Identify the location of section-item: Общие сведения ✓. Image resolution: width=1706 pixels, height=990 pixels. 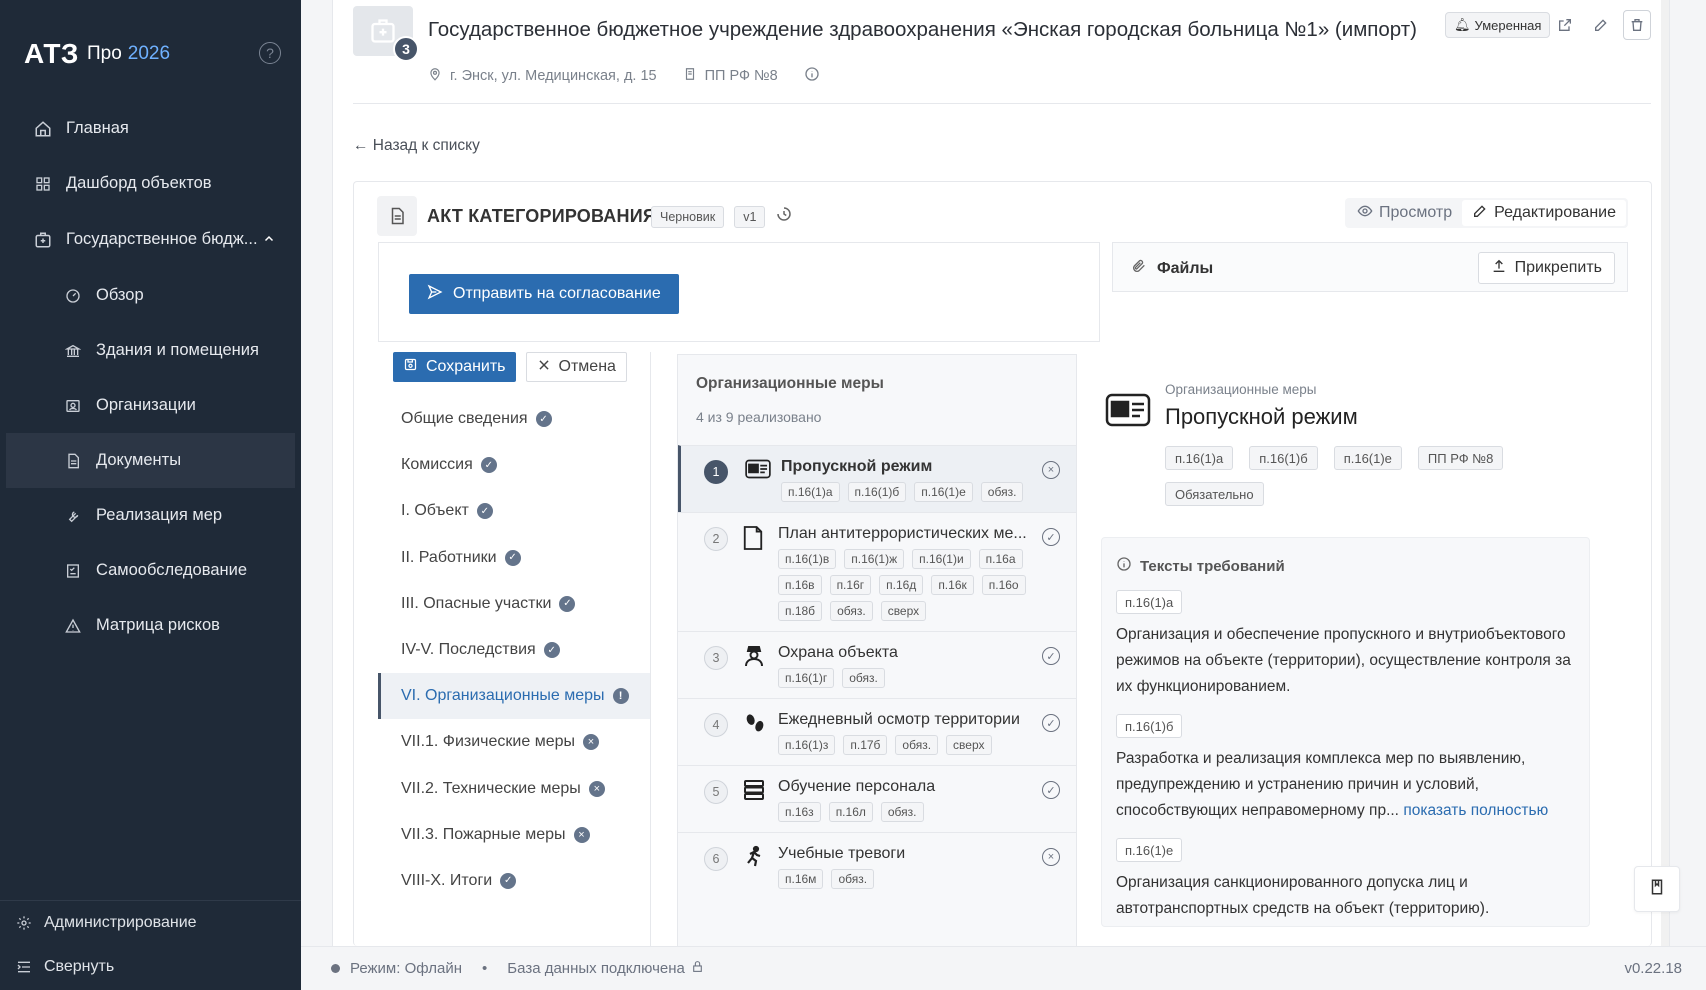
(514, 419).